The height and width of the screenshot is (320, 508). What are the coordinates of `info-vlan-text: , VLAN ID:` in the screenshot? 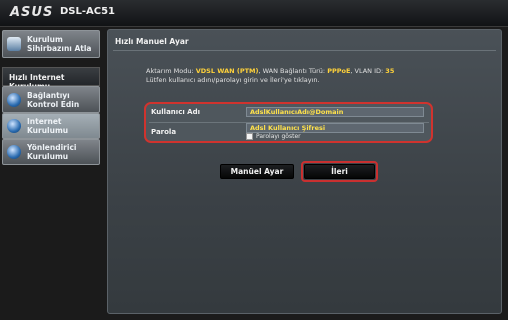 It's located at (368, 71).